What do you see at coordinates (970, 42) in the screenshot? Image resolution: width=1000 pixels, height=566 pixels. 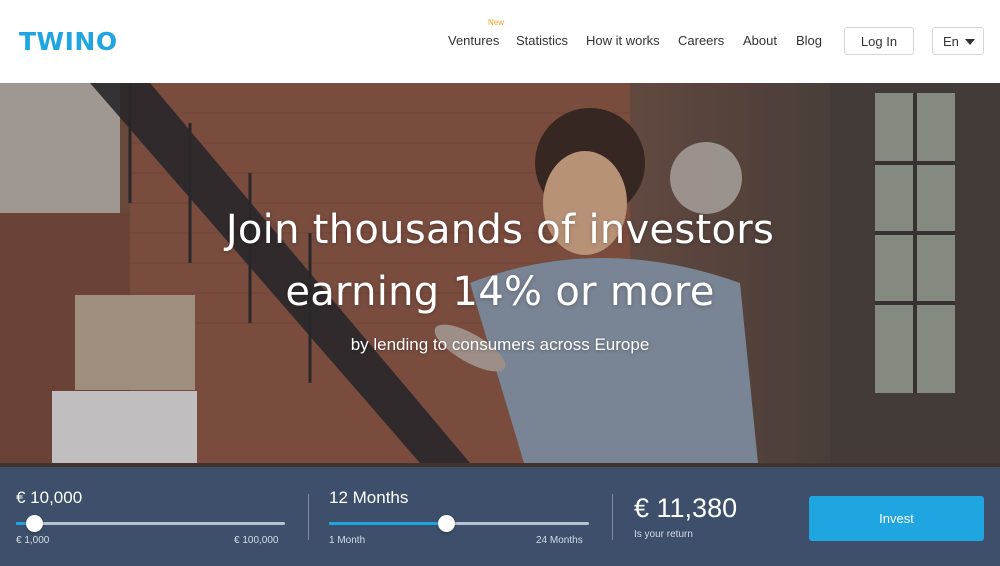 I see `chevron-down-icon` at bounding box center [970, 42].